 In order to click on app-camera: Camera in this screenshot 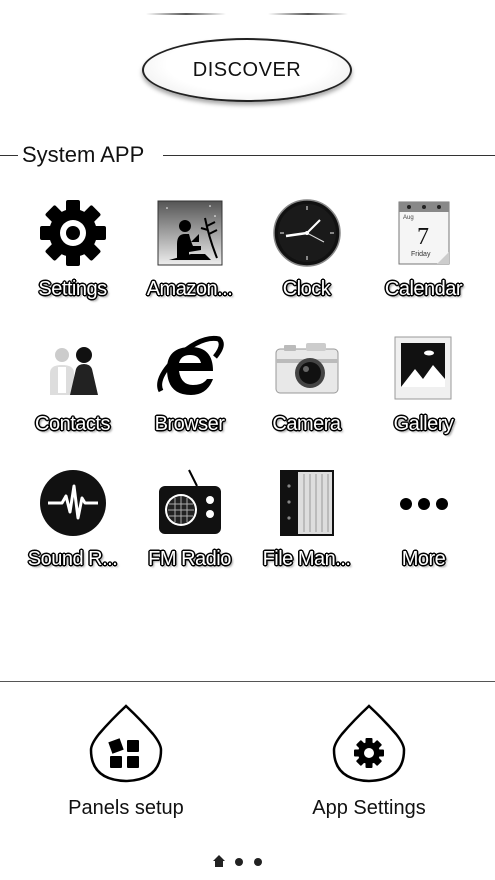, I will do `click(306, 393)`.